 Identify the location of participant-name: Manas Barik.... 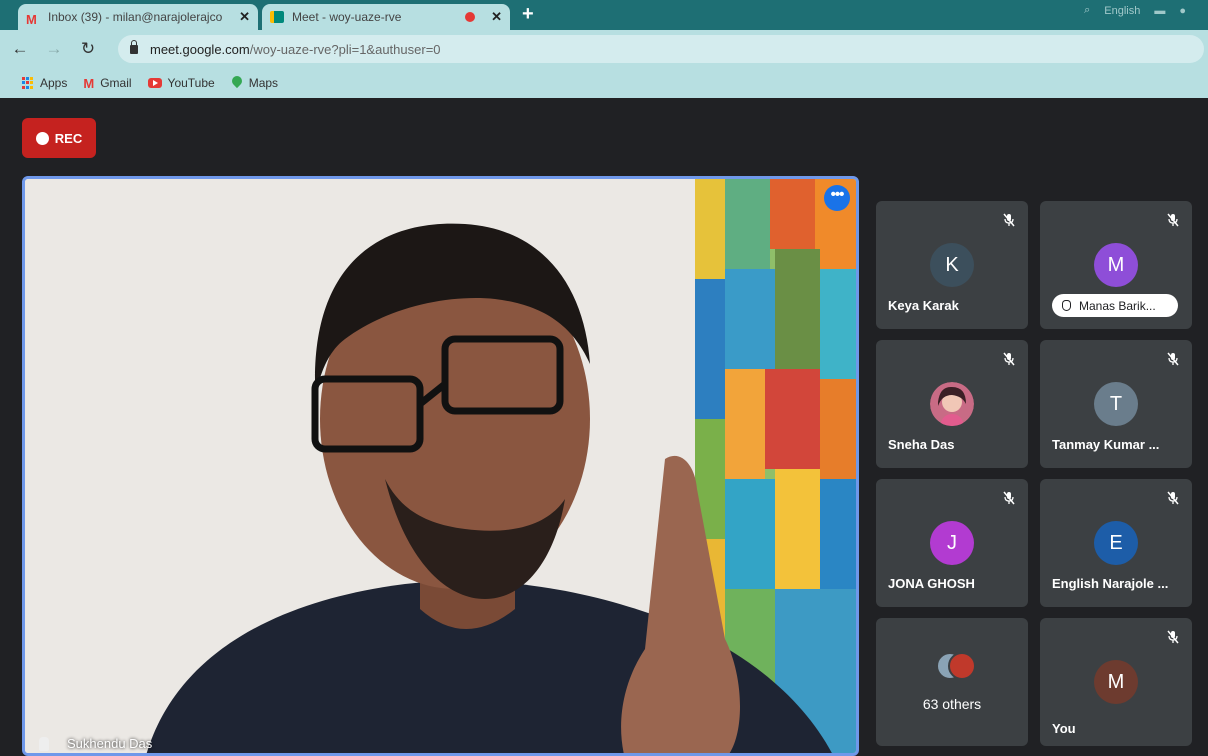
(1117, 305).